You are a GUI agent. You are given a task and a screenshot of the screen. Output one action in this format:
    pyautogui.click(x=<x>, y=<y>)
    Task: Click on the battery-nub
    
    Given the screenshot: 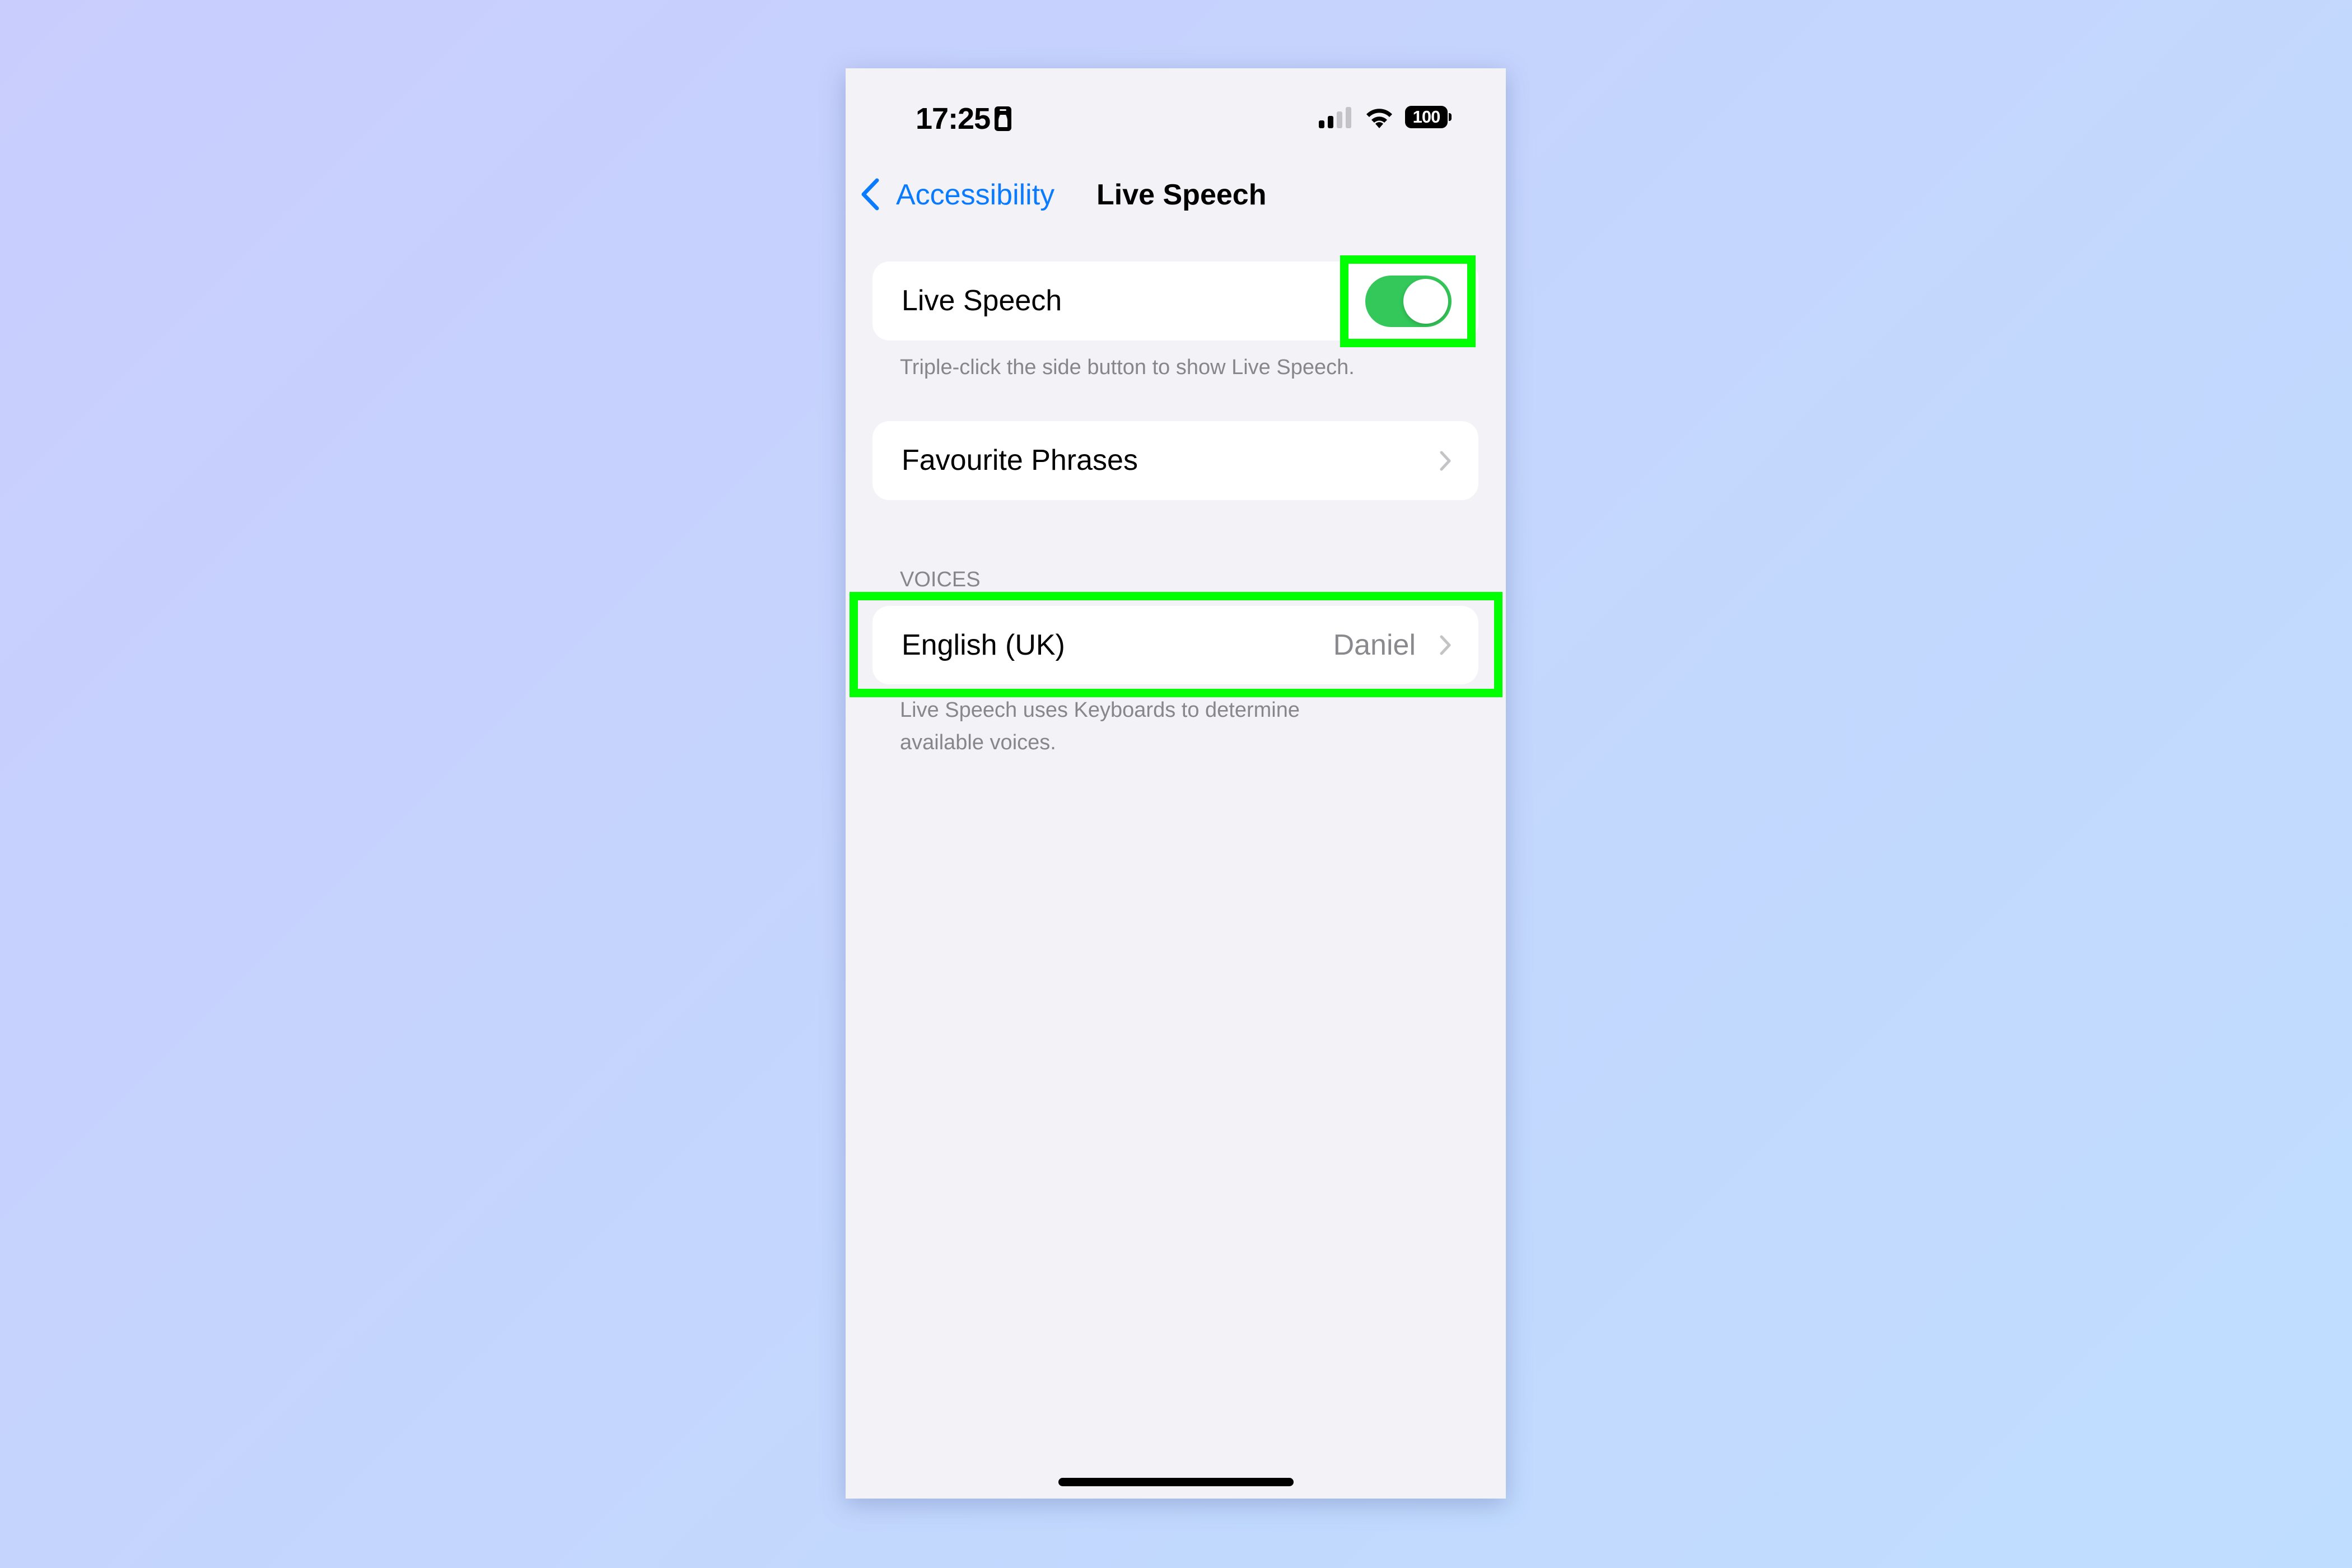 What is the action you would take?
    pyautogui.click(x=1451, y=117)
    